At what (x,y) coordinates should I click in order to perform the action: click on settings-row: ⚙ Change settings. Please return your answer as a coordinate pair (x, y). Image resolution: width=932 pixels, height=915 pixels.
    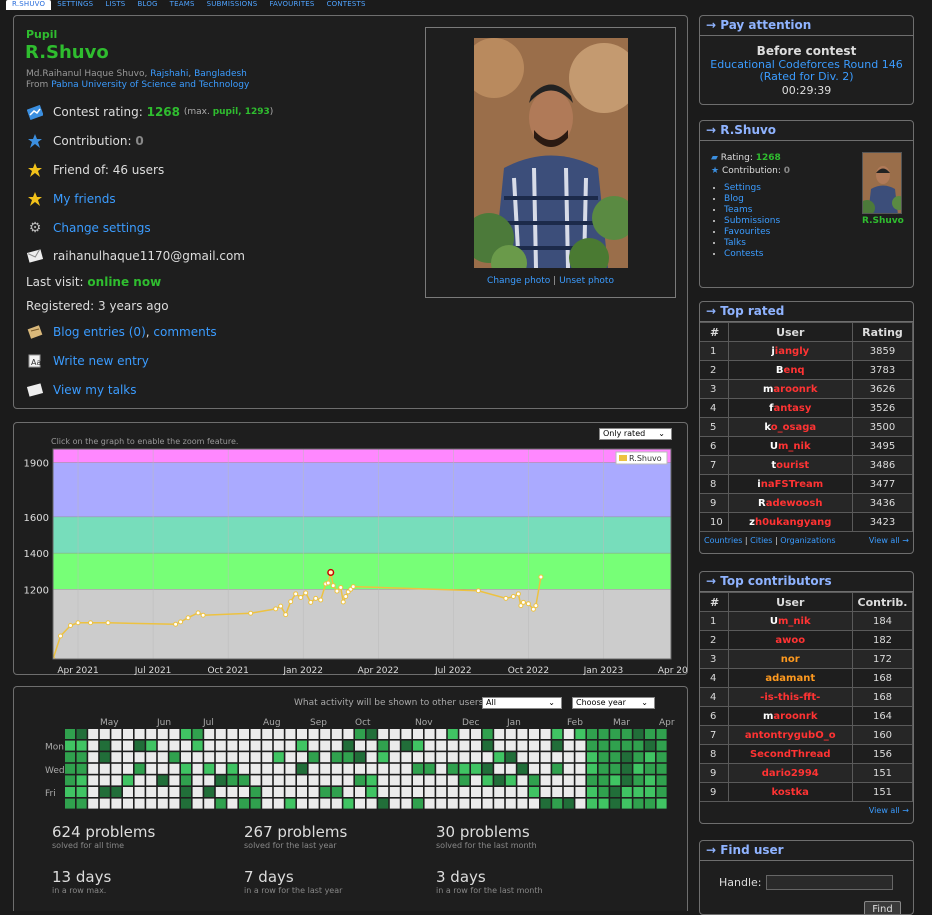
    Looking at the image, I should click on (88, 228).